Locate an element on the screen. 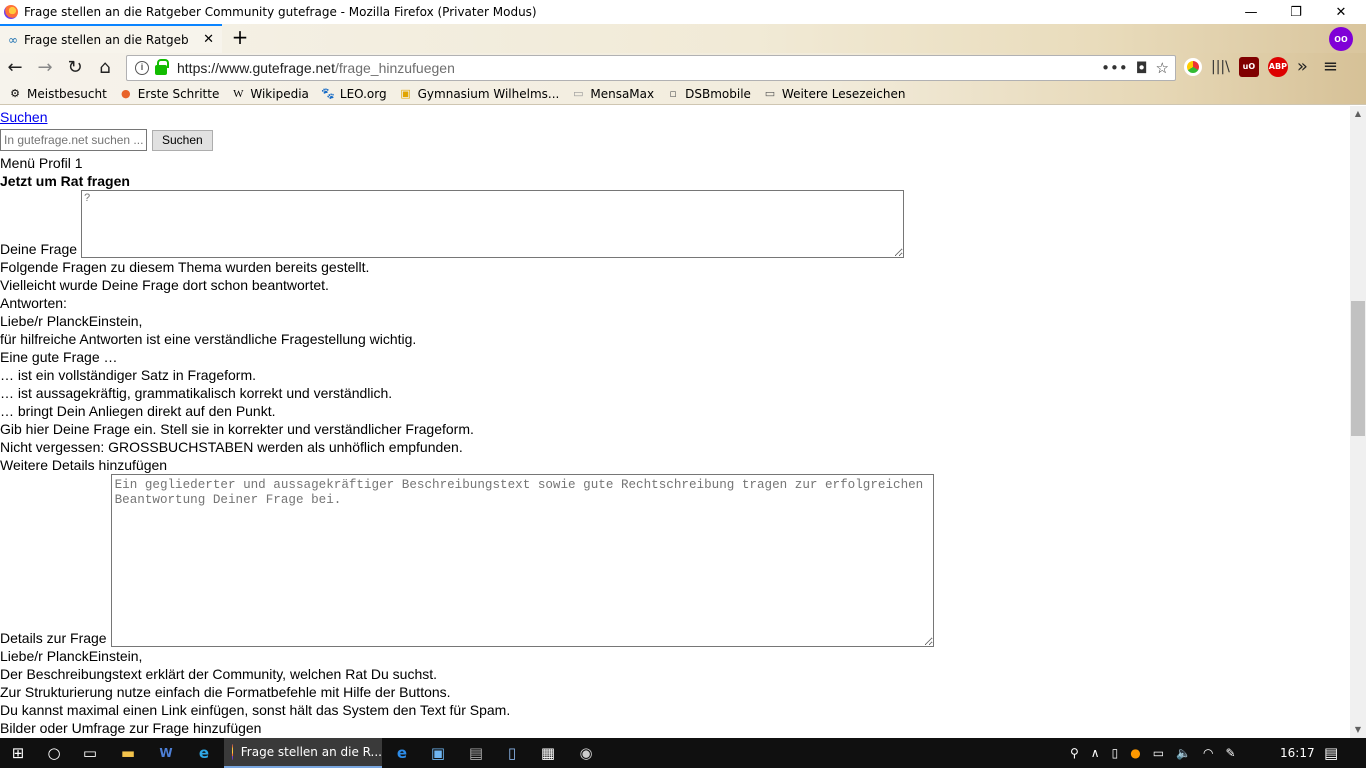 Image resolution: width=1366 pixels, height=768 pixels. page-heading: Jetzt um Rat fragen is located at coordinates (65, 181).